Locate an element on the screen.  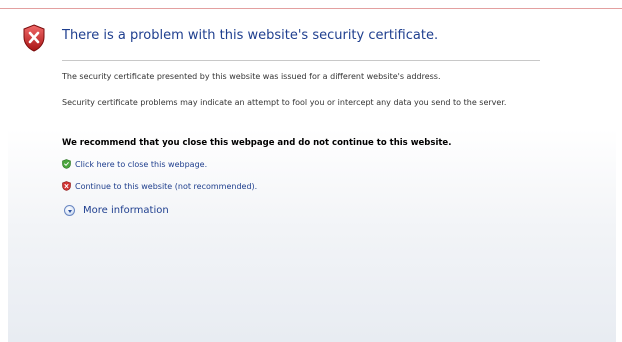
red-shield-icon is located at coordinates (66, 186).